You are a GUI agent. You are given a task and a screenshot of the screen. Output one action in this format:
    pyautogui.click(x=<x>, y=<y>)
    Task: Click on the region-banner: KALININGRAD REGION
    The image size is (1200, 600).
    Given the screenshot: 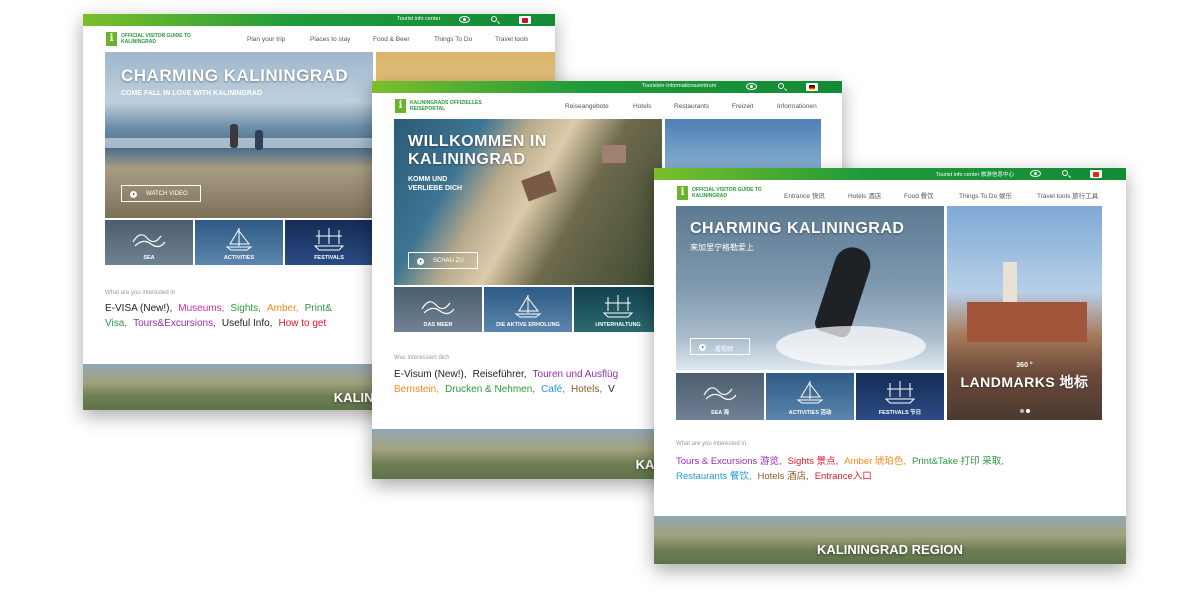 What is the action you would take?
    pyautogui.click(x=890, y=540)
    